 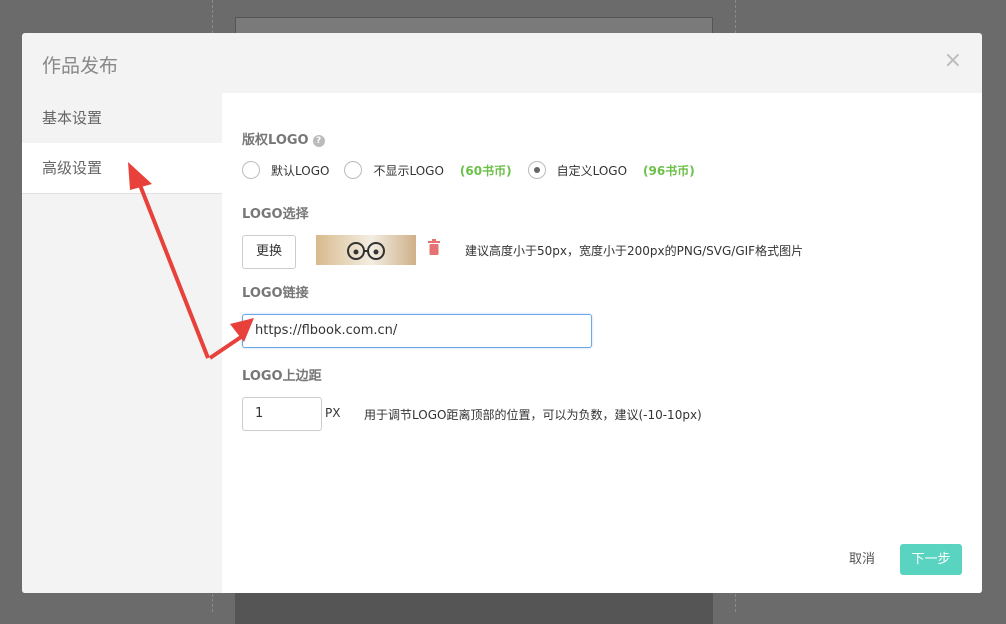 I want to click on trash-icon, so click(x=434, y=247).